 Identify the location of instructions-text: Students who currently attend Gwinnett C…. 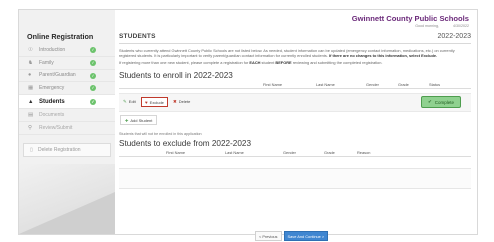
(295, 53).